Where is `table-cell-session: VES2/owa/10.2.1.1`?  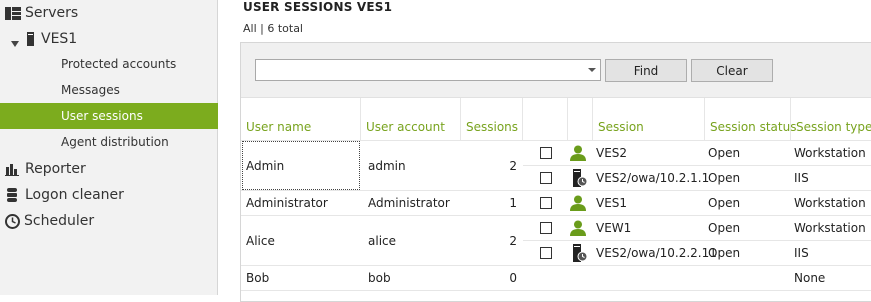
table-cell-session: VES2/owa/10.2.1.1 is located at coordinates (651, 178).